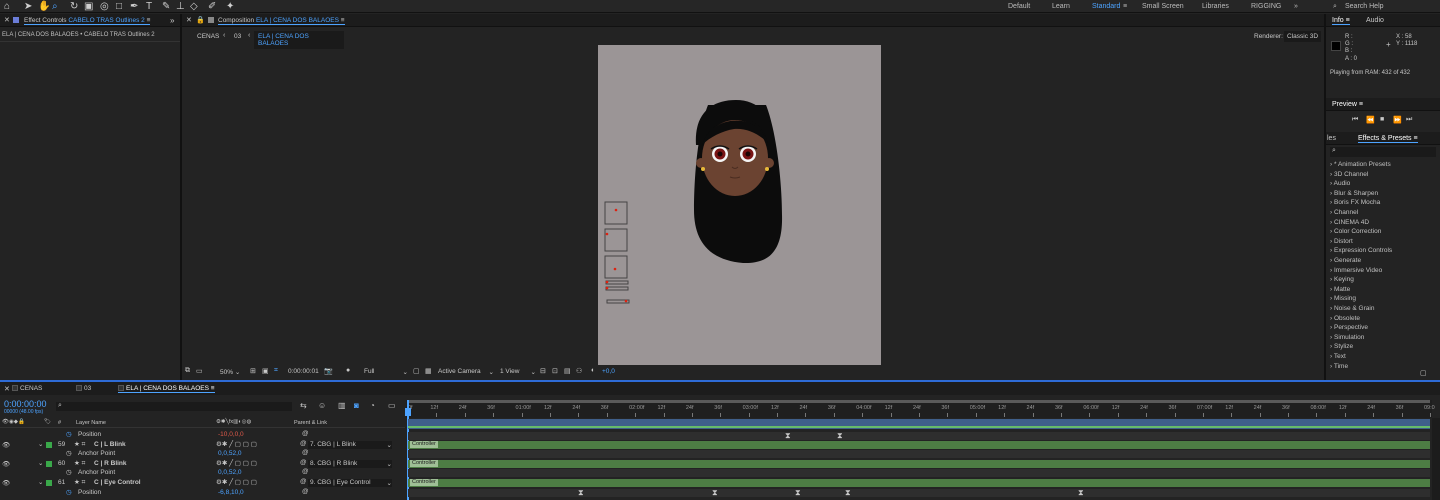 The image size is (1440, 500). What do you see at coordinates (28, 6) in the screenshot?
I see `selection-tool-icon: ➤` at bounding box center [28, 6].